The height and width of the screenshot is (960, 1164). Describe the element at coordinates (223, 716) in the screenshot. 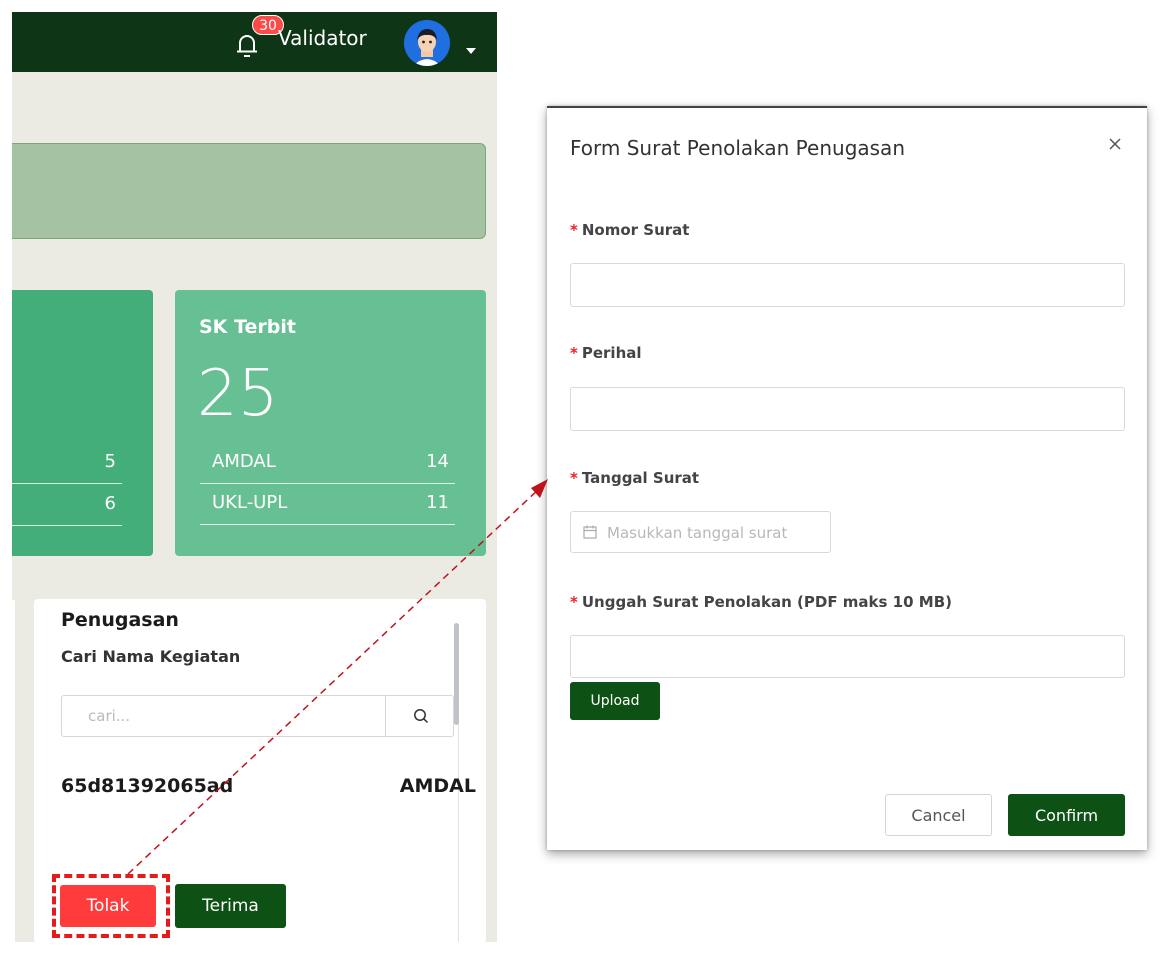

I see `search-input` at that location.